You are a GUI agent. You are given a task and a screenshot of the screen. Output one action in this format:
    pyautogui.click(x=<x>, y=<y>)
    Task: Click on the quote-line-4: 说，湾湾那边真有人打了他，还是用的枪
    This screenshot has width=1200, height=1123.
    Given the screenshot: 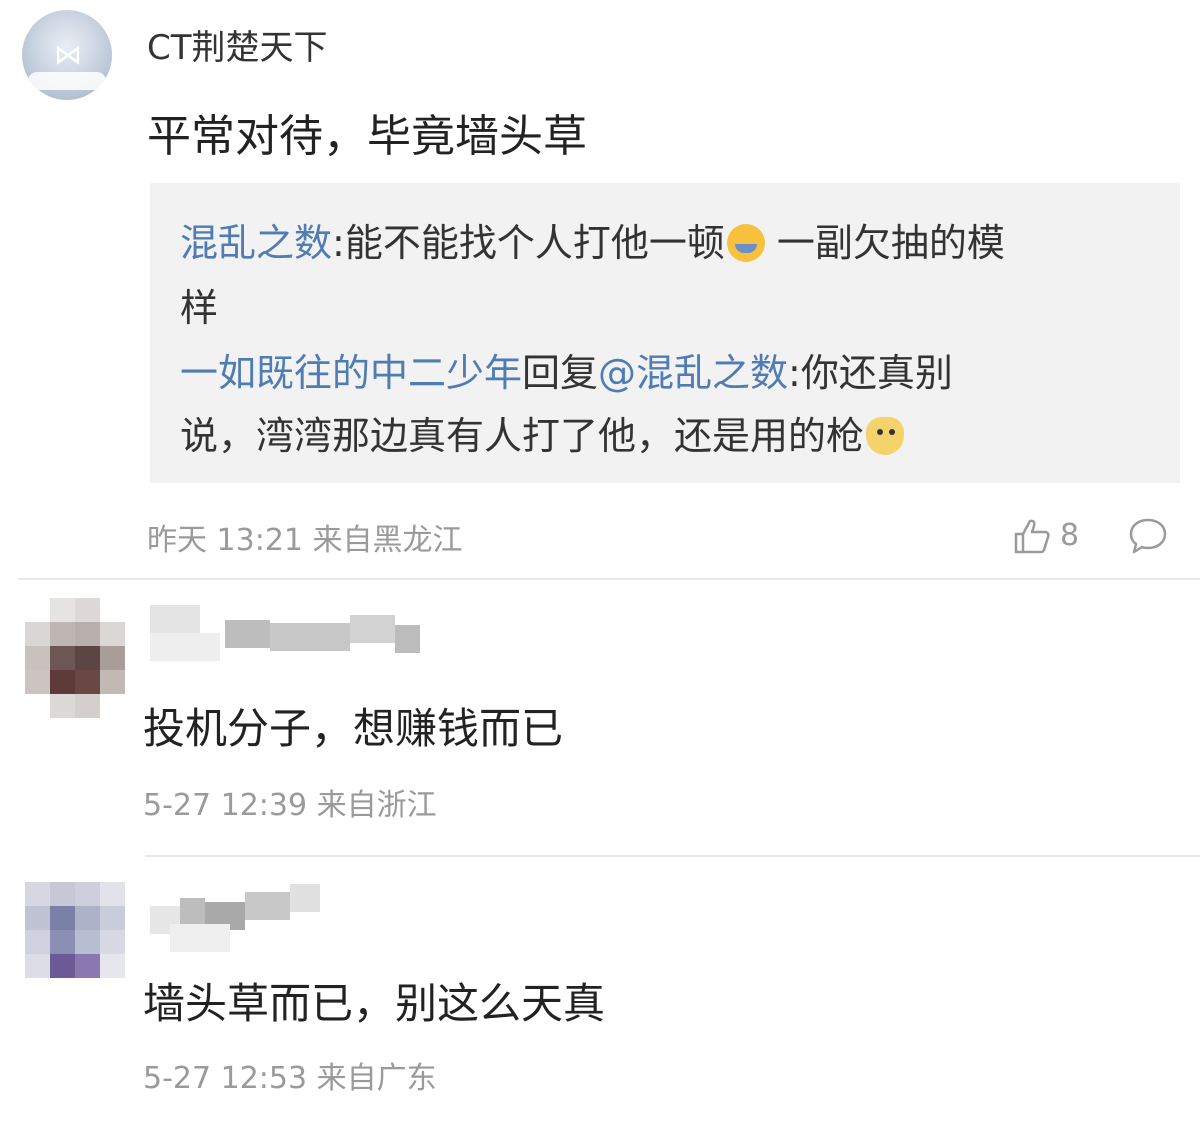 What is the action you would take?
    pyautogui.click(x=542, y=432)
    